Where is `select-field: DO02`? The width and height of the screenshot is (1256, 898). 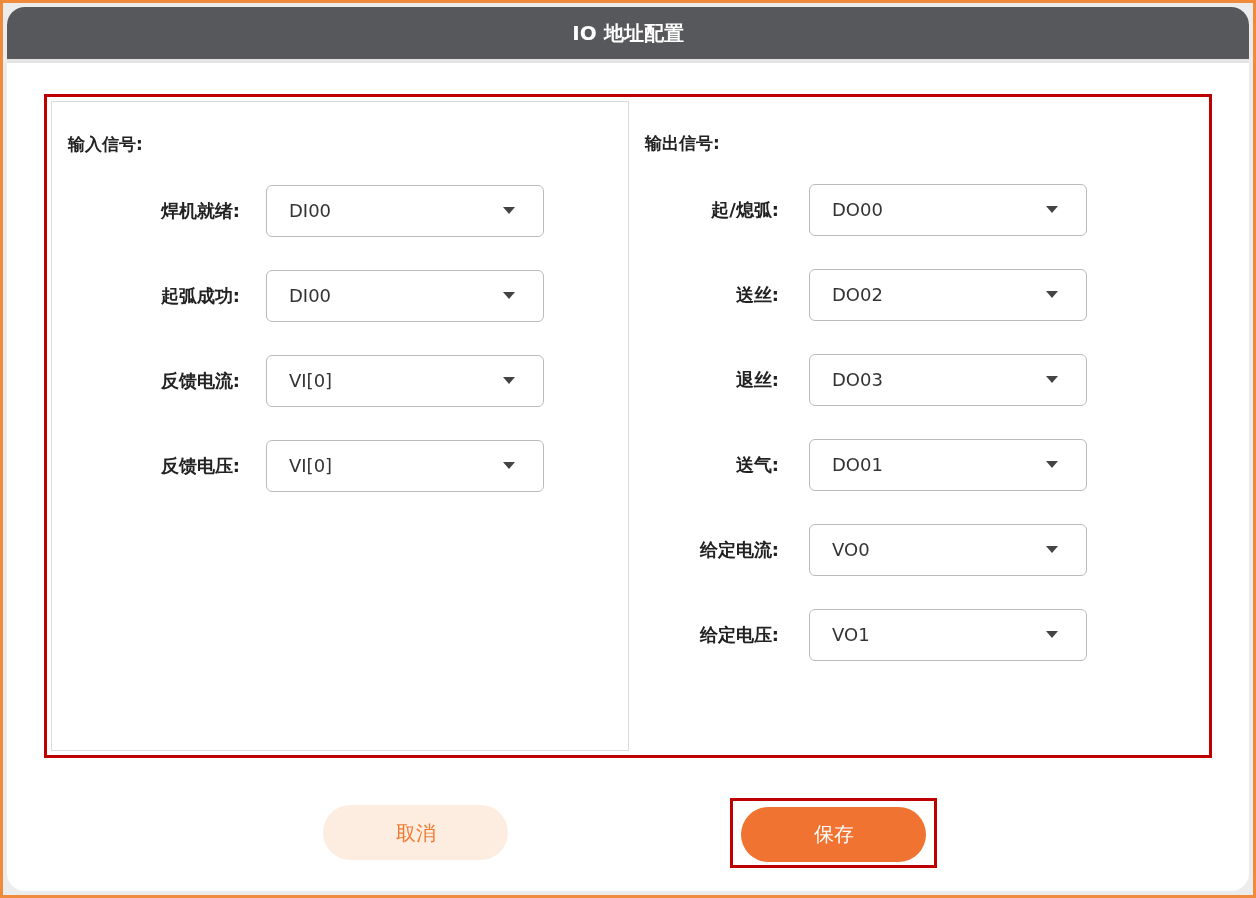 select-field: DO02 is located at coordinates (948, 294).